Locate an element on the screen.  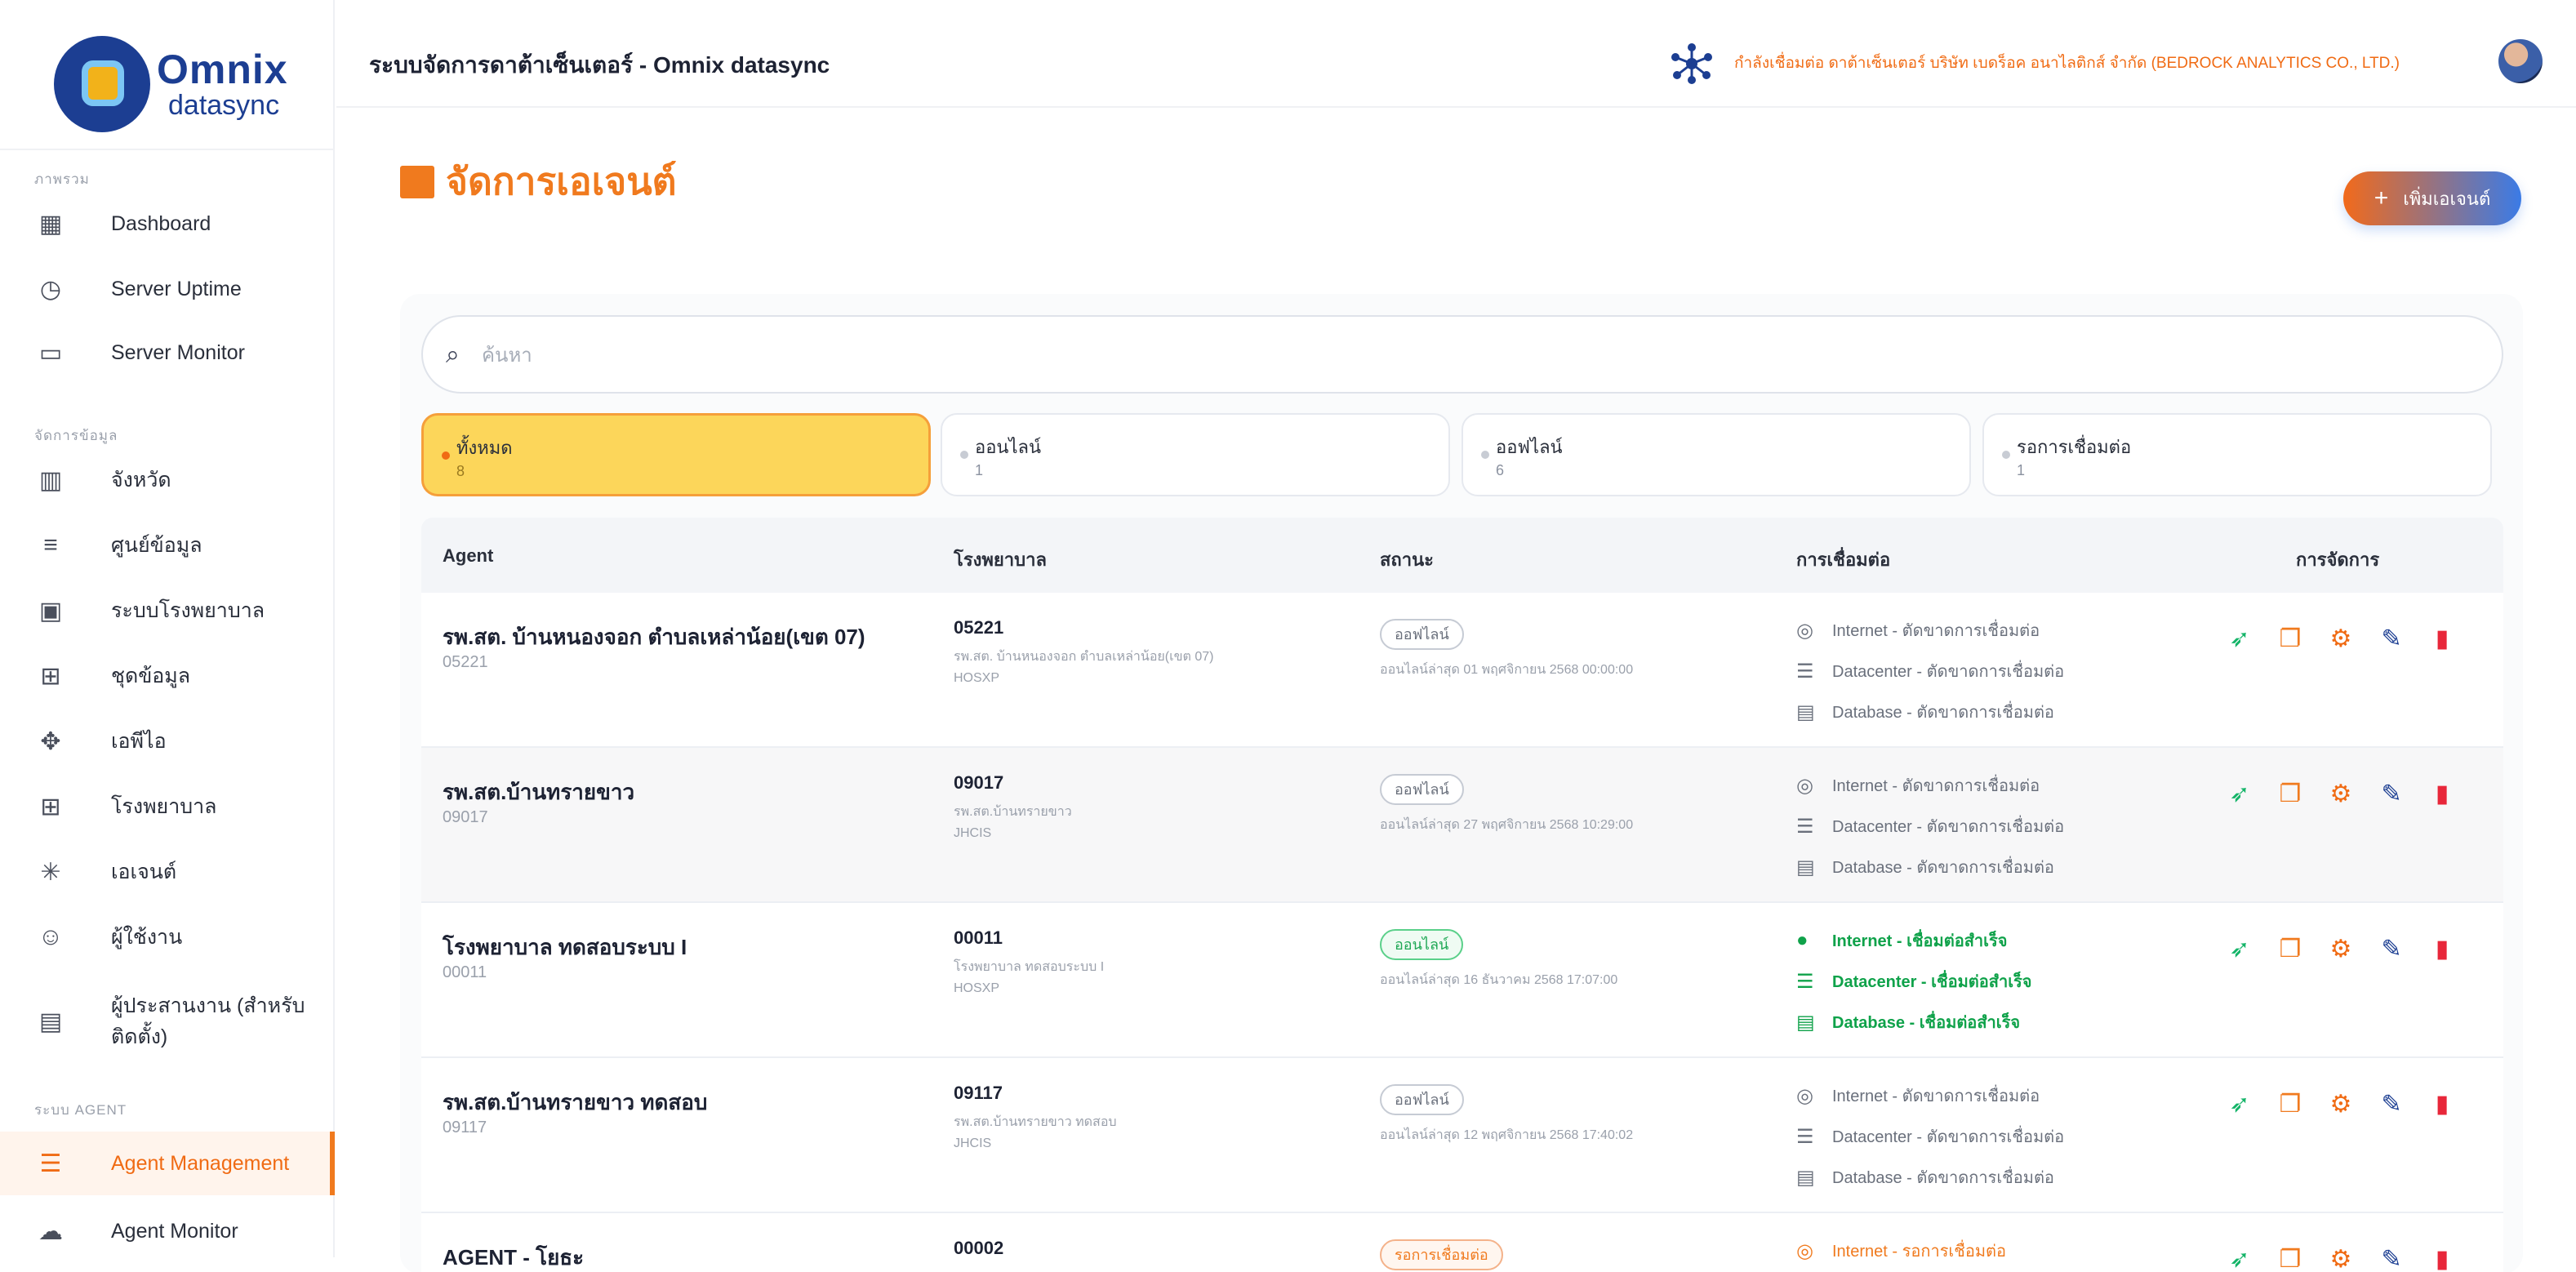
sidebar-item-api: ✥ เอพีไอ is located at coordinates (167, 741).